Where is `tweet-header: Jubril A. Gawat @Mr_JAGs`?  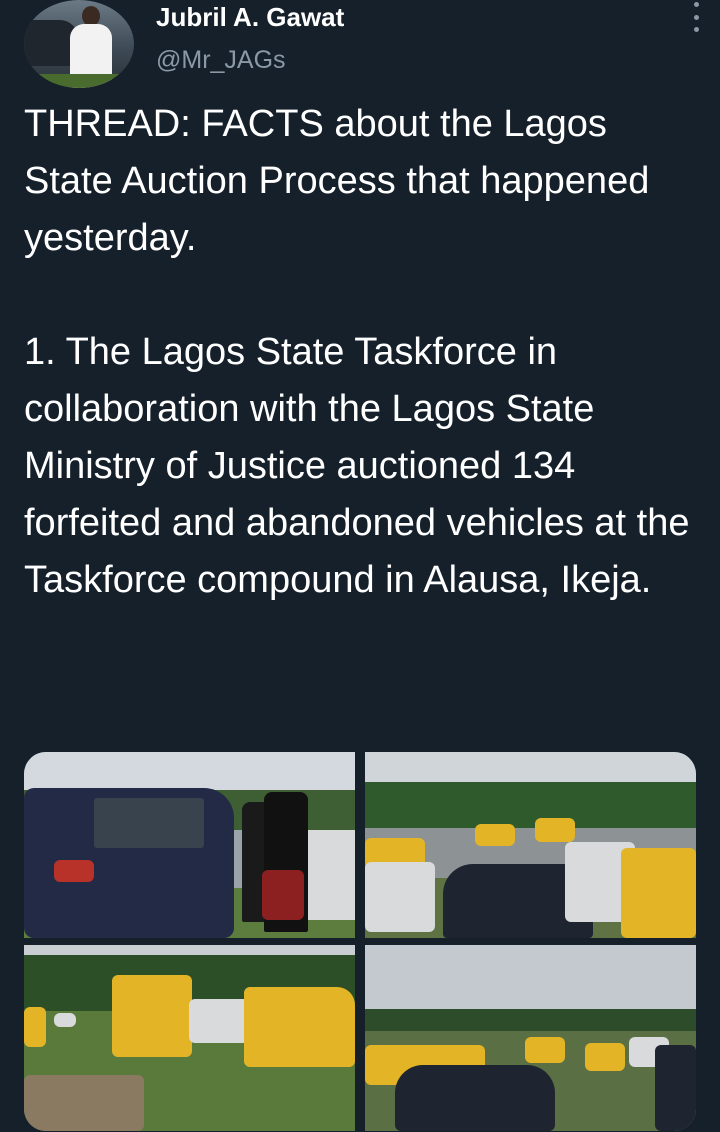
tweet-header: Jubril A. Gawat @Mr_JAGs is located at coordinates (364, 47).